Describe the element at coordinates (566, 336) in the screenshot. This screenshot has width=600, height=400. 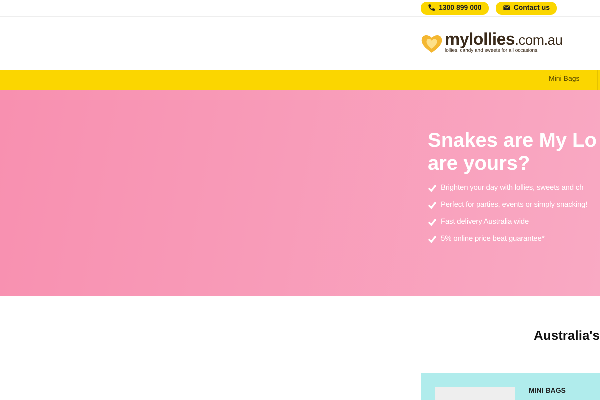
I see `section-heading: Australia's` at that location.